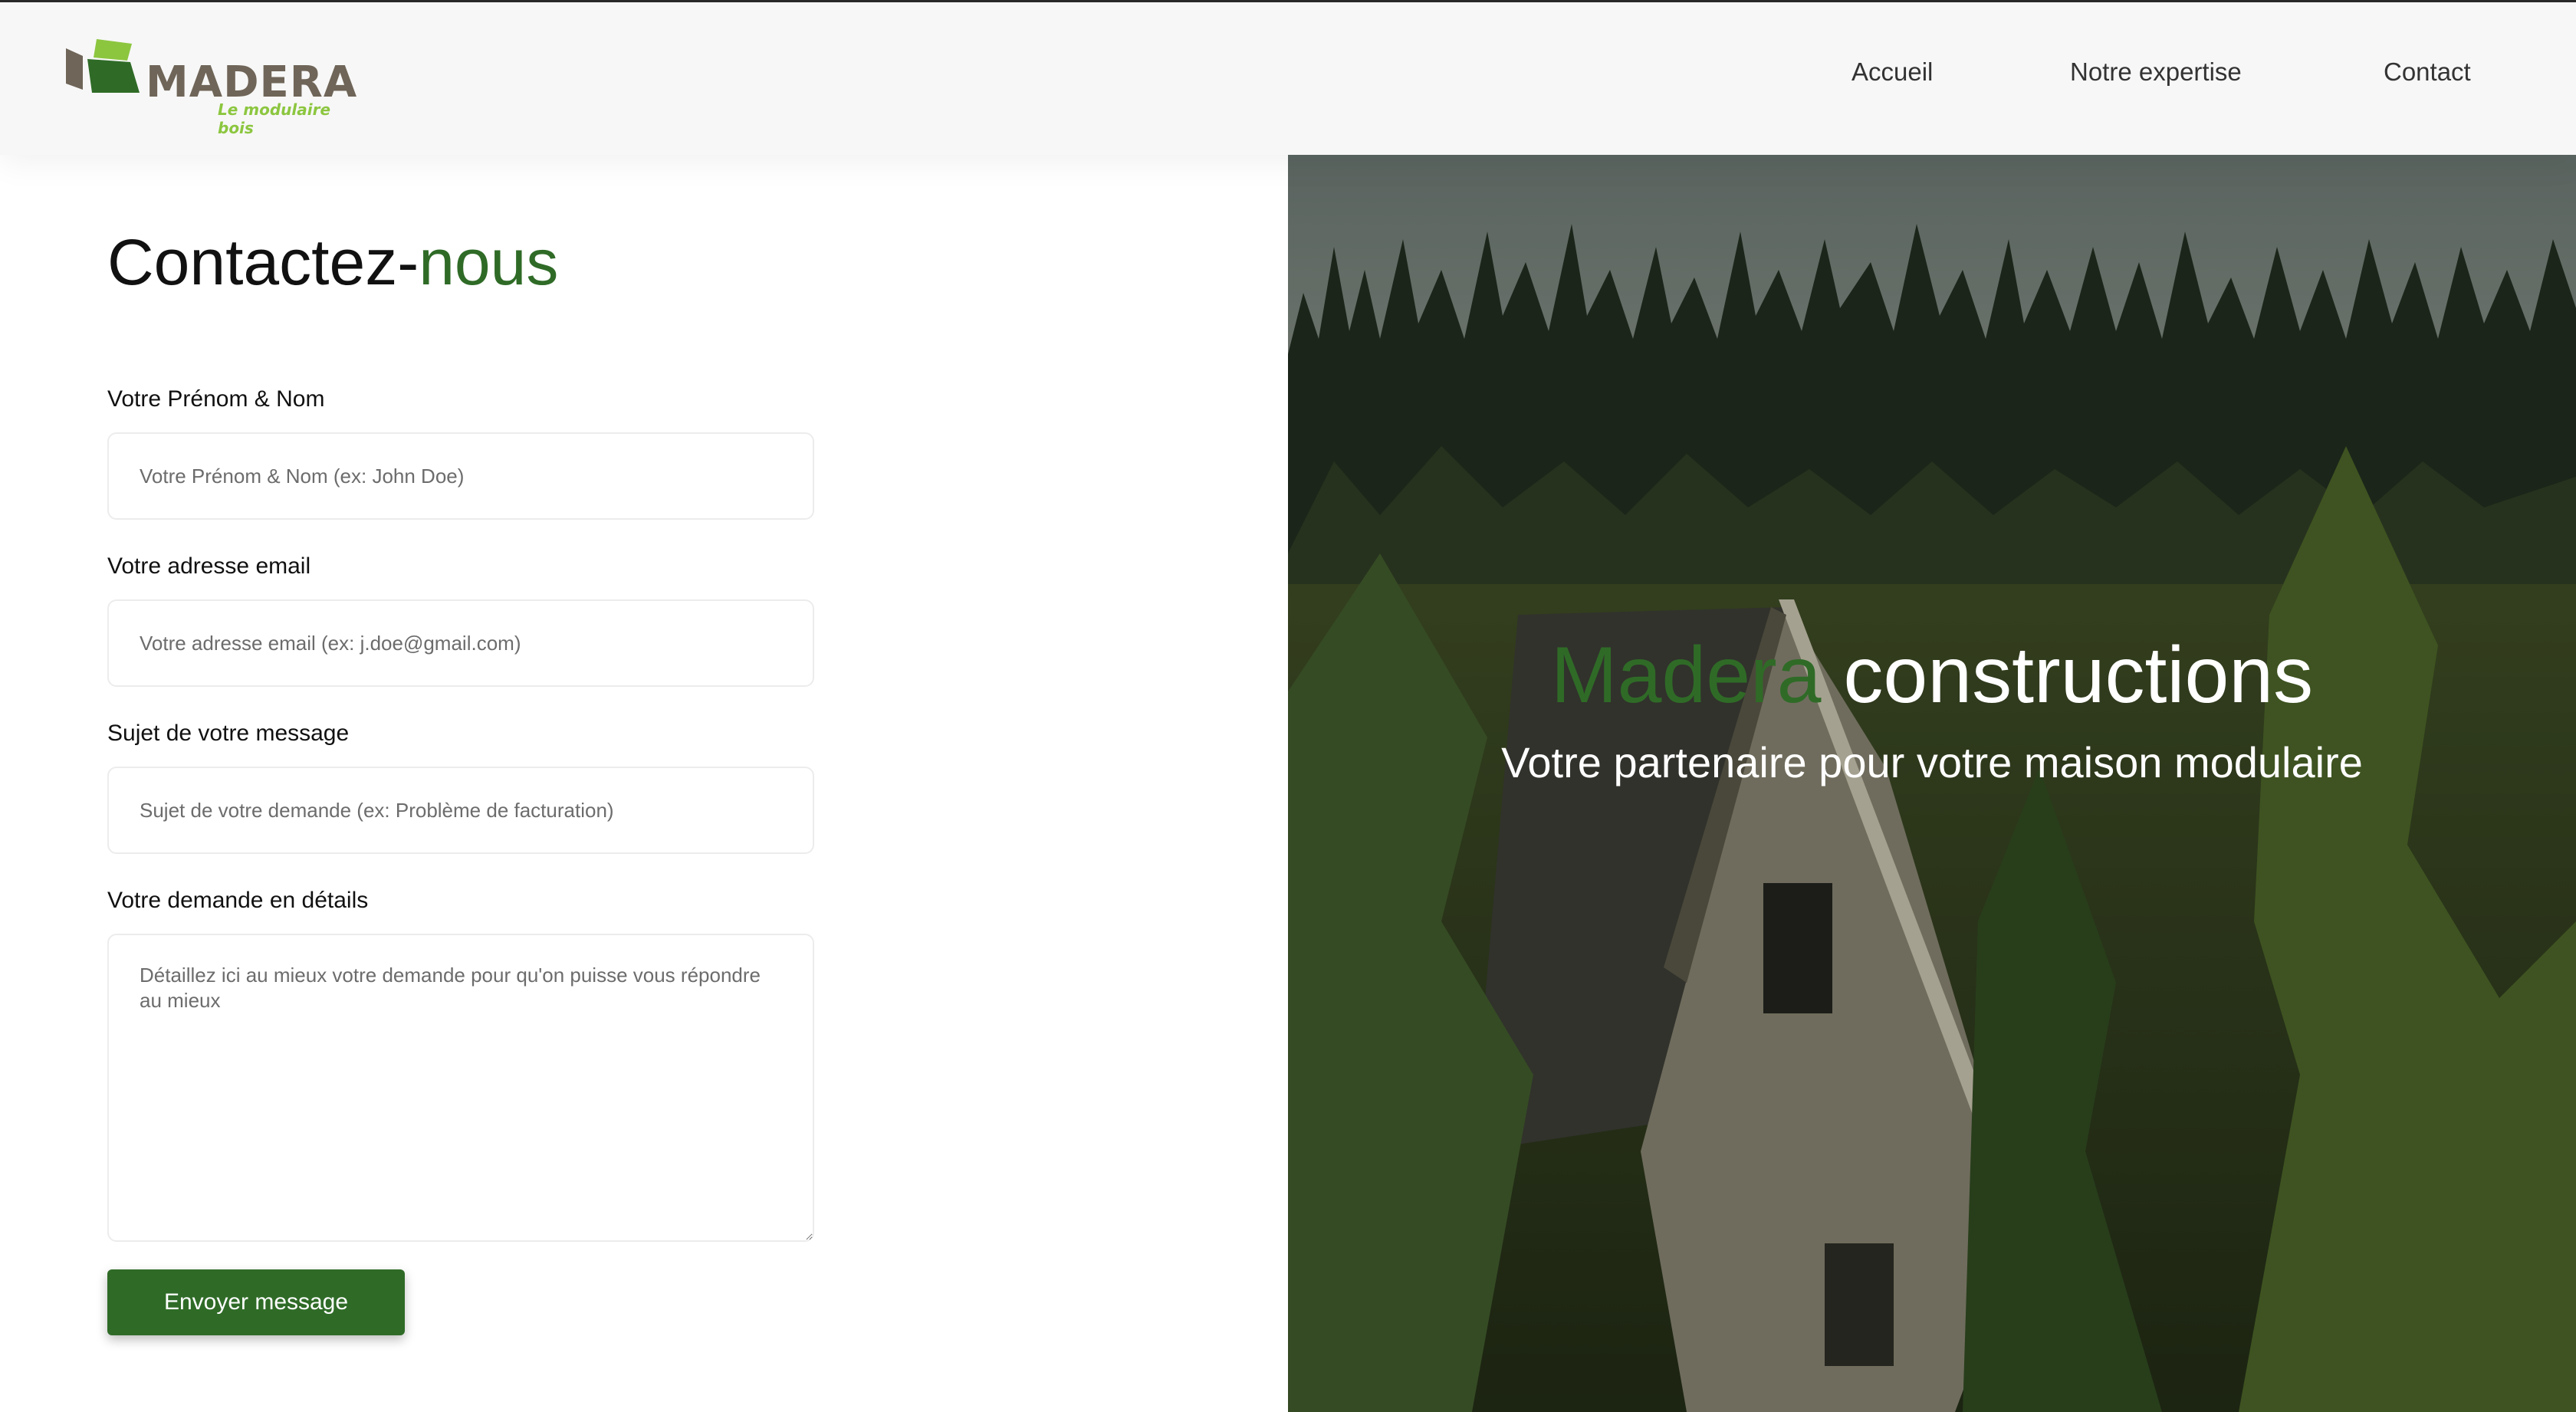  I want to click on hero-title: Madera constructions, so click(1932, 675).